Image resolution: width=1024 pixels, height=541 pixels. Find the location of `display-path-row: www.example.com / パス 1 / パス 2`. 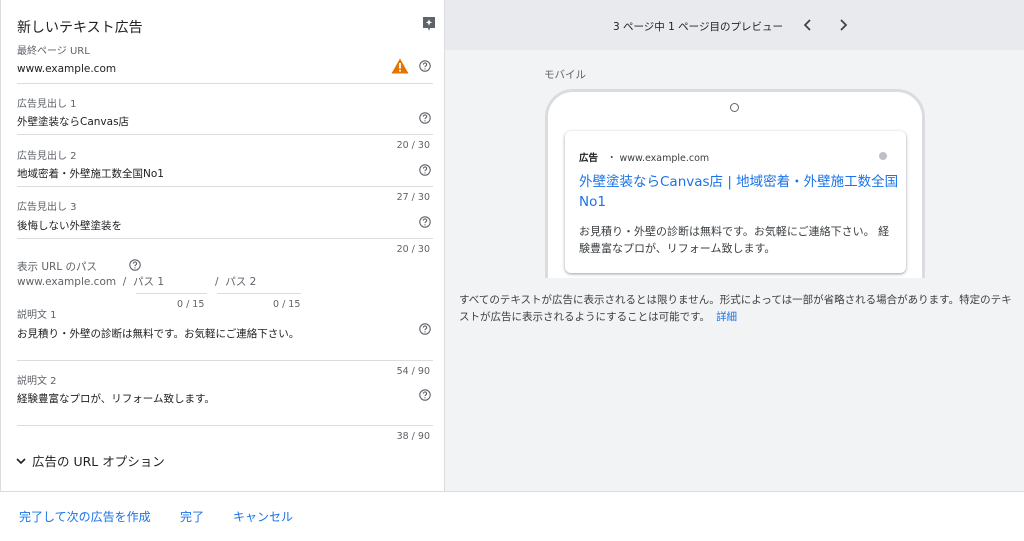

display-path-row: www.example.com / パス 1 / パス 2 is located at coordinates (136, 281).